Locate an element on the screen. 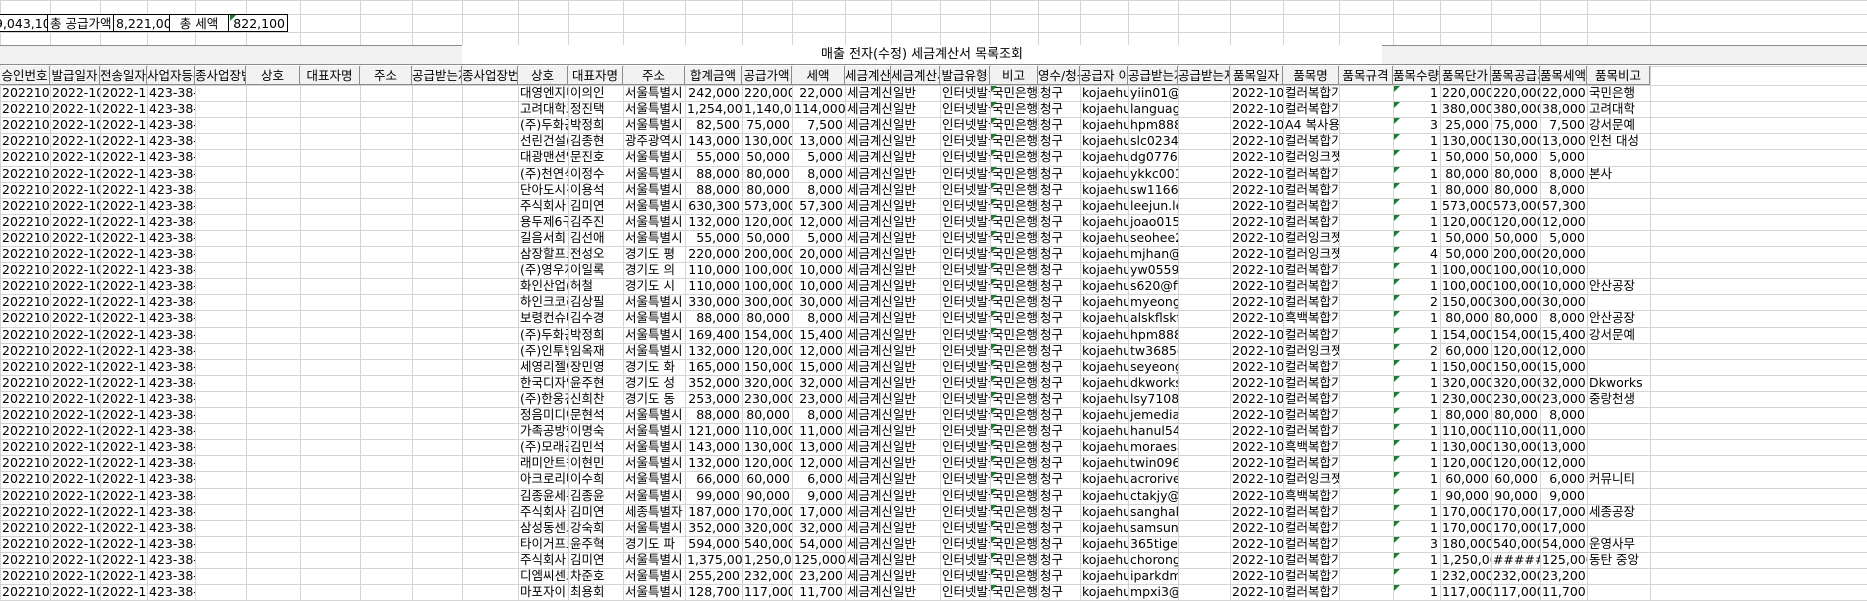 The height and width of the screenshot is (601, 1867). table-cell: 8,000 is located at coordinates (1563, 415).